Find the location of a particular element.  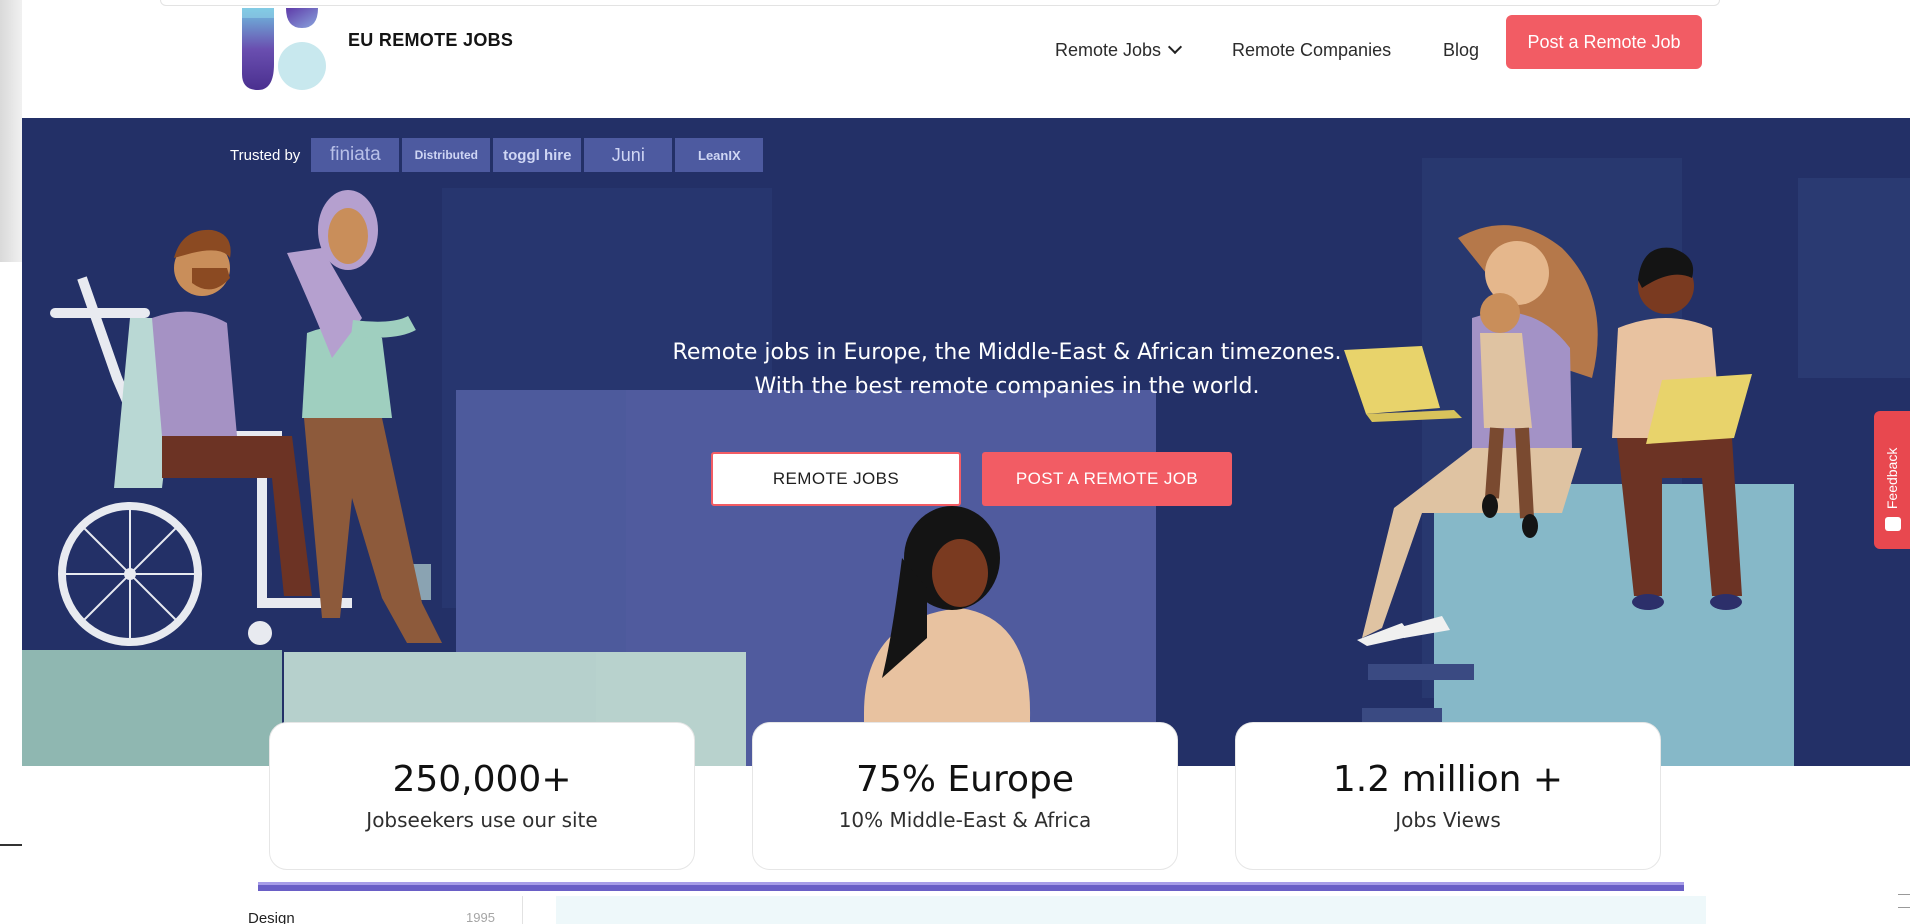

stat-label: Jobseekers use our site is located at coordinates (482, 820).